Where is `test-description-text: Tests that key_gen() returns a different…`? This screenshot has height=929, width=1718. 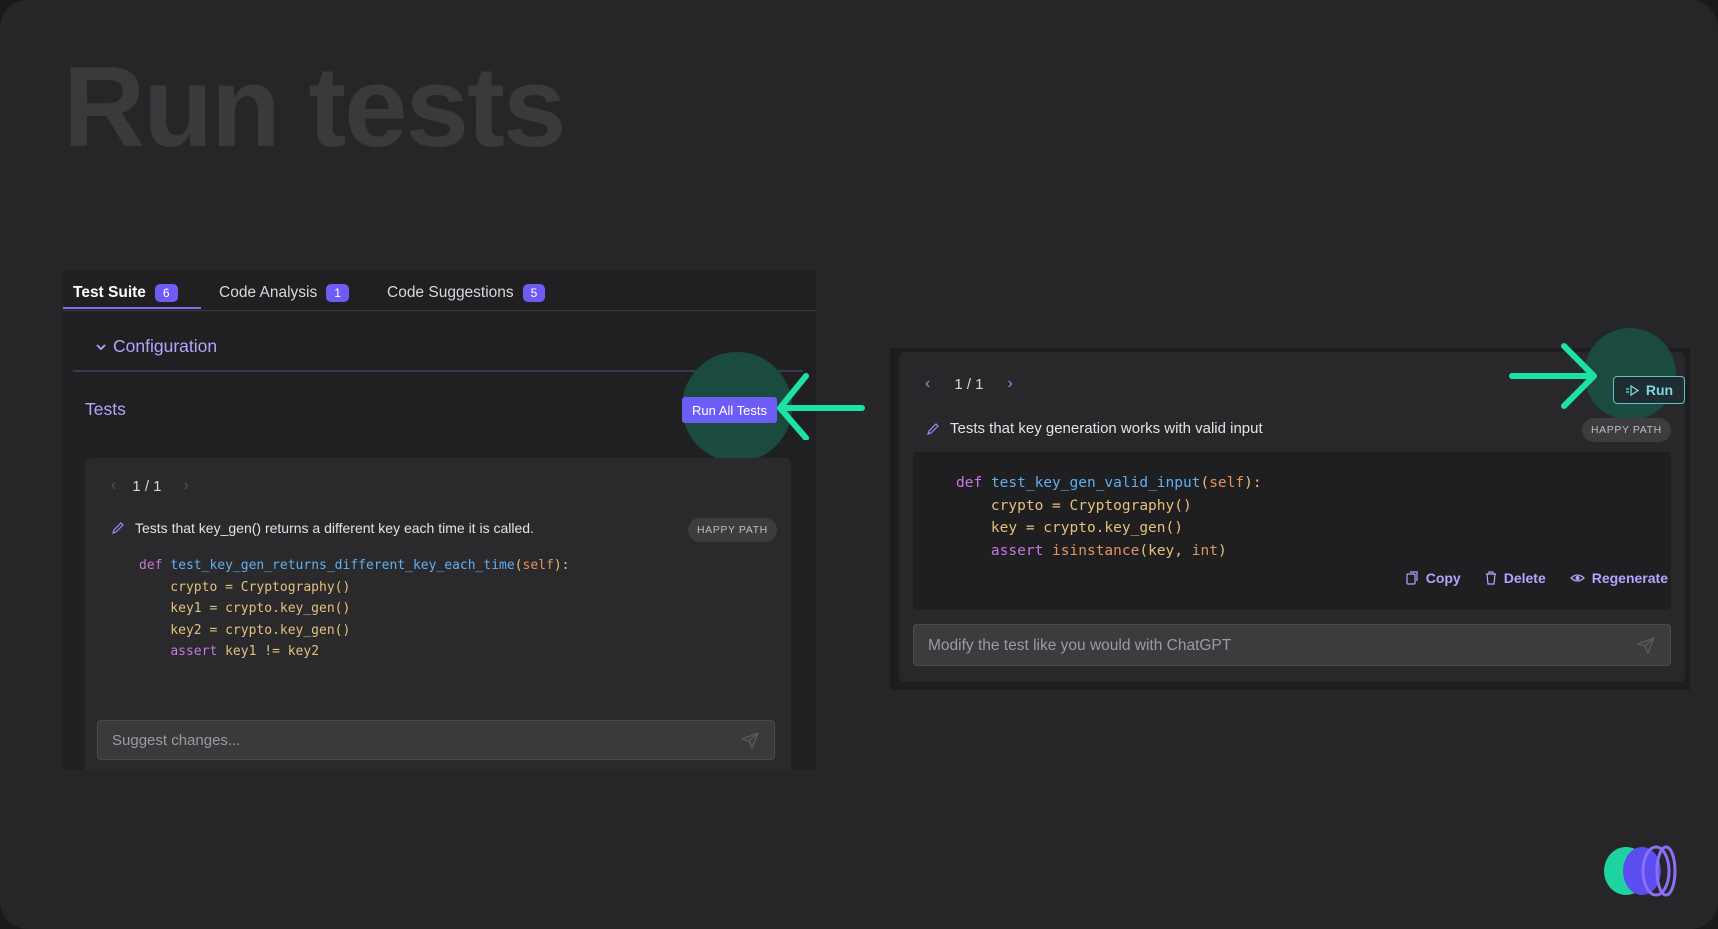
test-description-text: Tests that key_gen() returns a different… is located at coordinates (334, 528).